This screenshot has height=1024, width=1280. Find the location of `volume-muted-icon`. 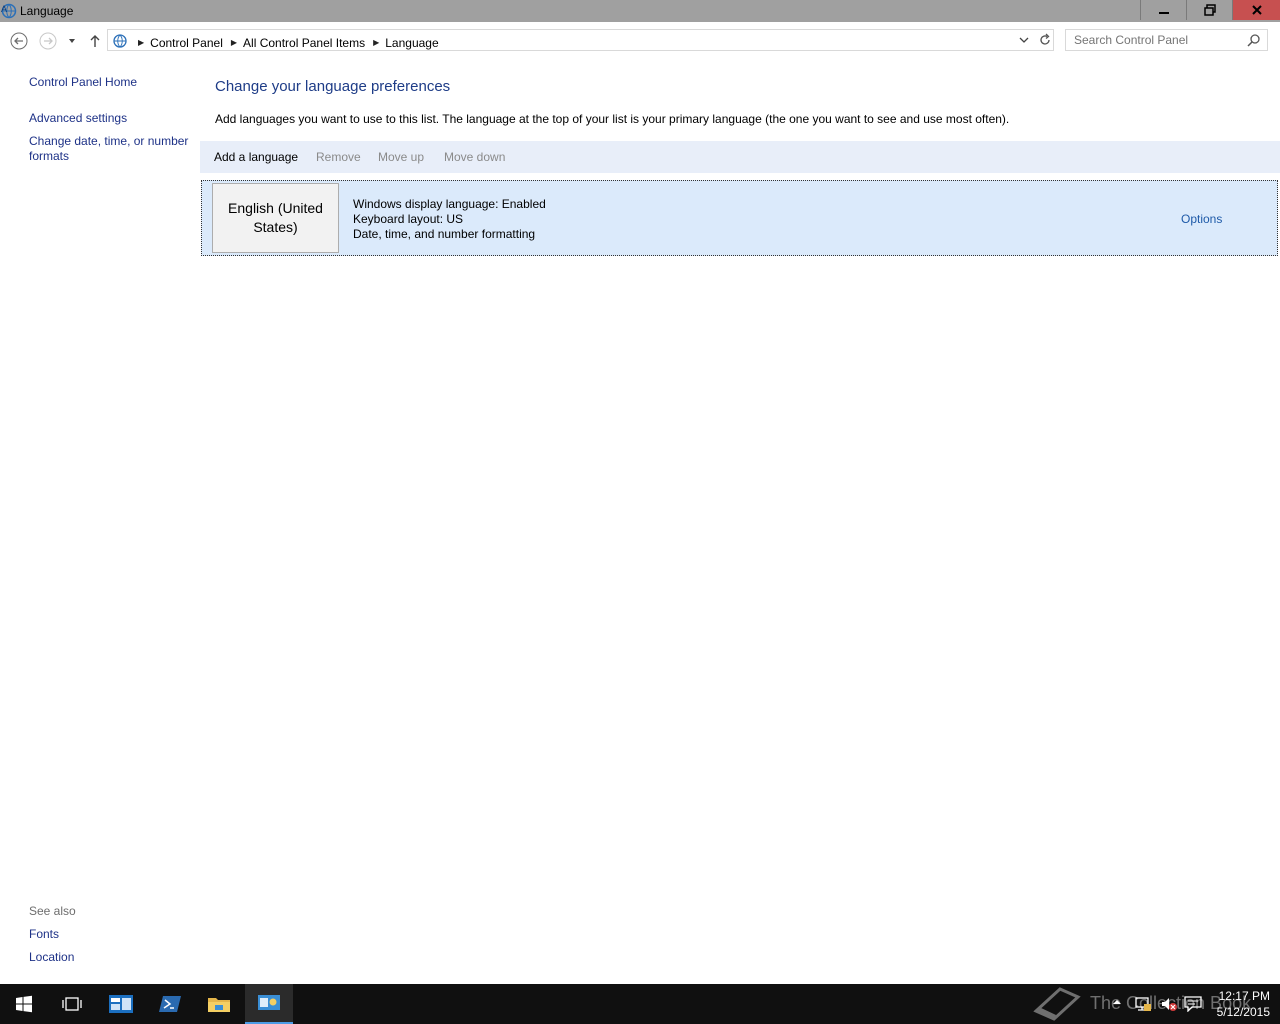

volume-muted-icon is located at coordinates (1169, 1004).